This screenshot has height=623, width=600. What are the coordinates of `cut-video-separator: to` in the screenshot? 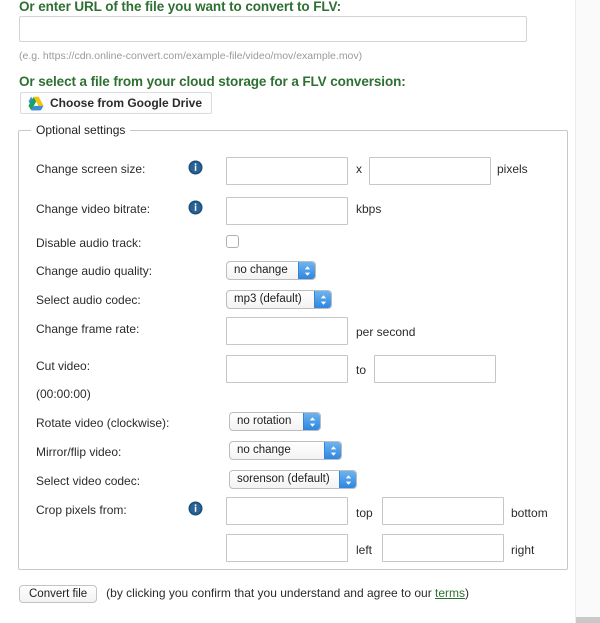 It's located at (361, 370).